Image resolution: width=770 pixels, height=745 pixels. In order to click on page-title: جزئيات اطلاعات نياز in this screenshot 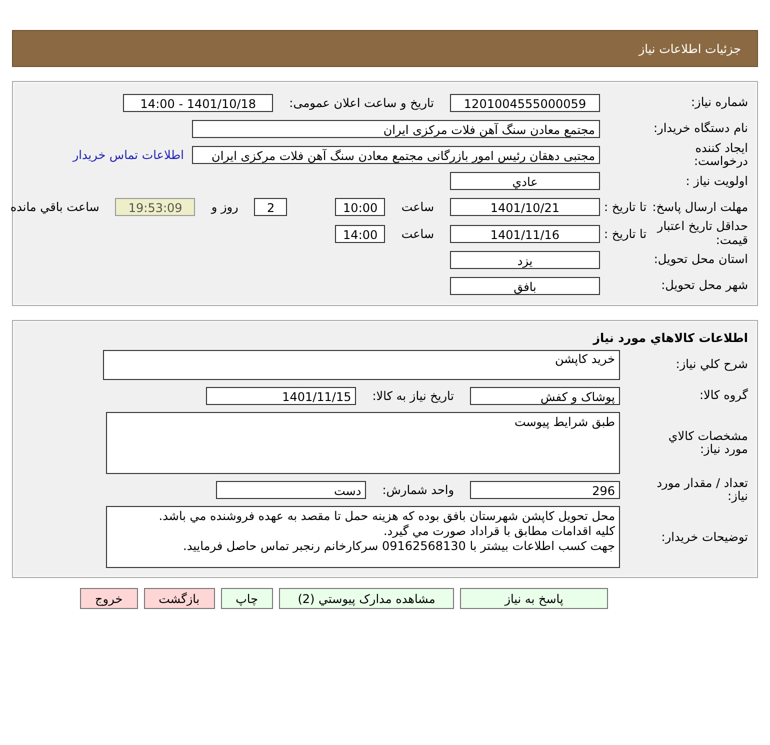, I will do `click(689, 49)`.